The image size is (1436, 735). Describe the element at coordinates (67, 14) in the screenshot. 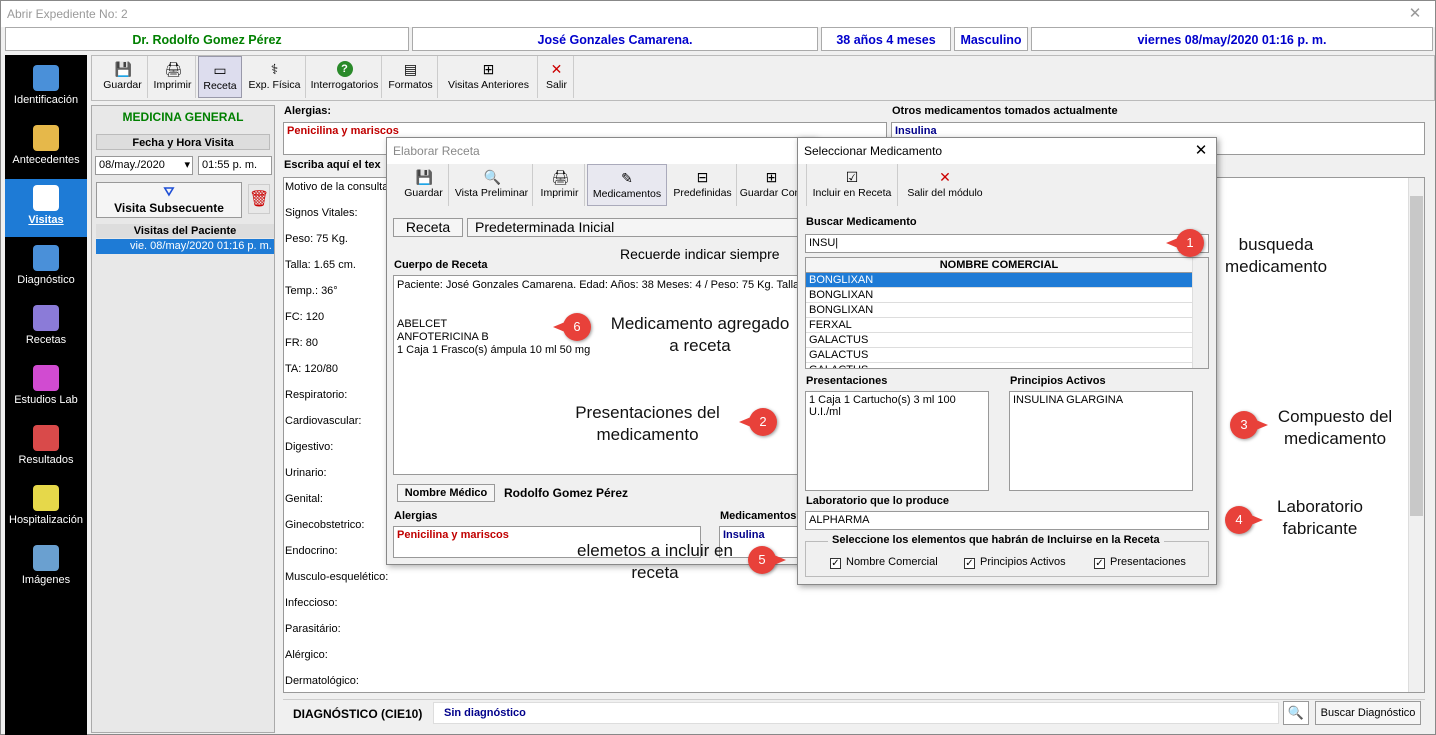

I see `window-title: Abrir Expediente No: 2` at that location.